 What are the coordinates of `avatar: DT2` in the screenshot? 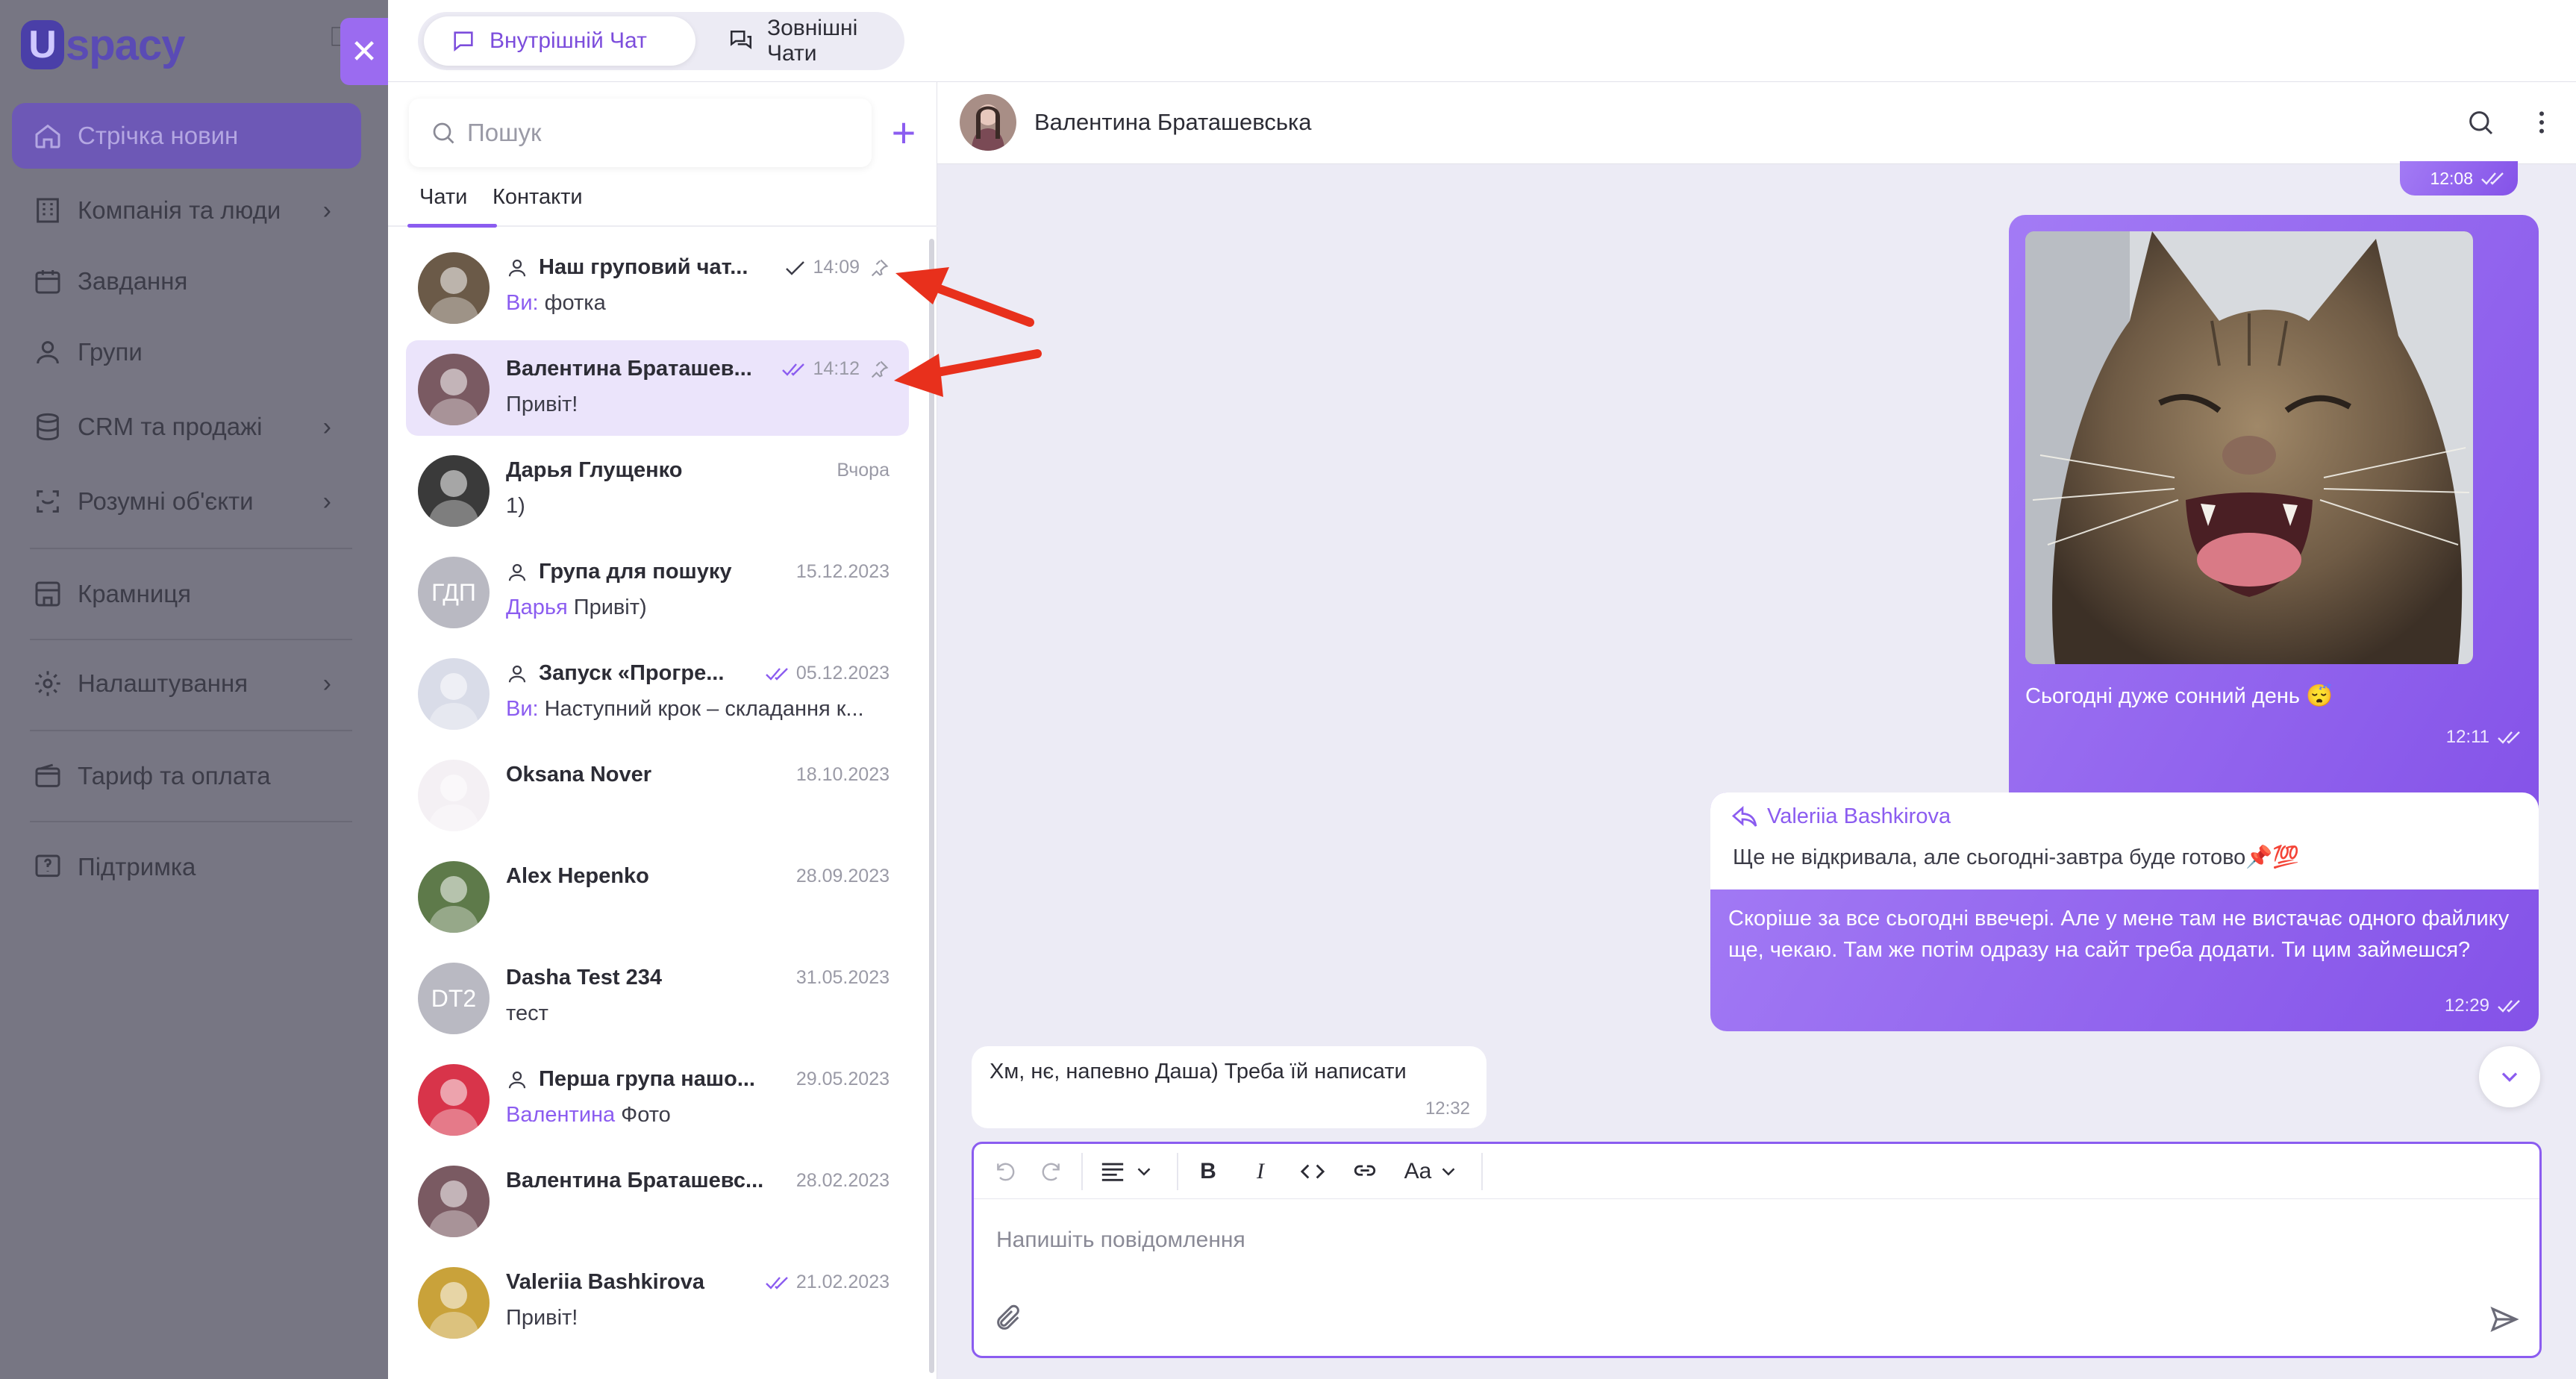 It's located at (454, 999).